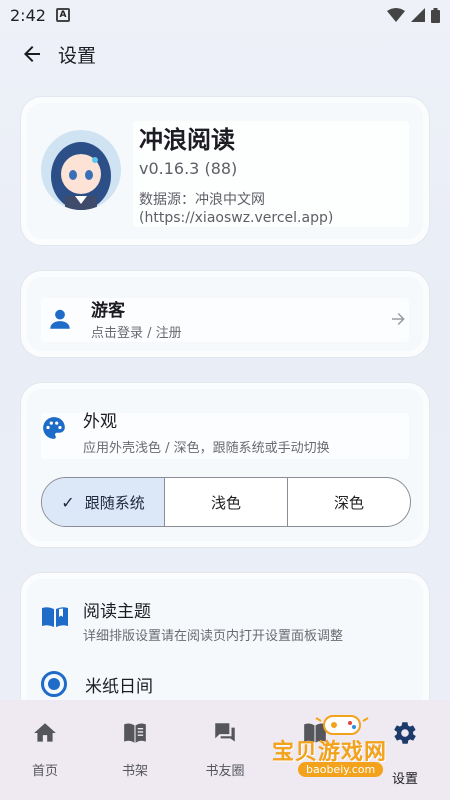  I want to click on status-time: 2:42, so click(28, 15).